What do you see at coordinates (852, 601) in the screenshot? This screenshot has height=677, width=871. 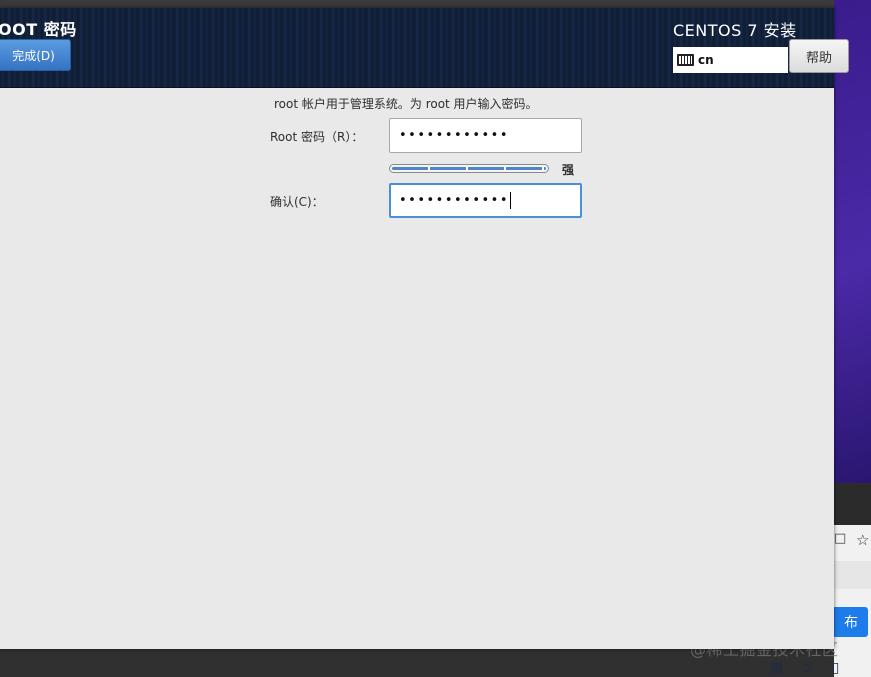 I see `browser-strip: □ ☆` at bounding box center [852, 601].